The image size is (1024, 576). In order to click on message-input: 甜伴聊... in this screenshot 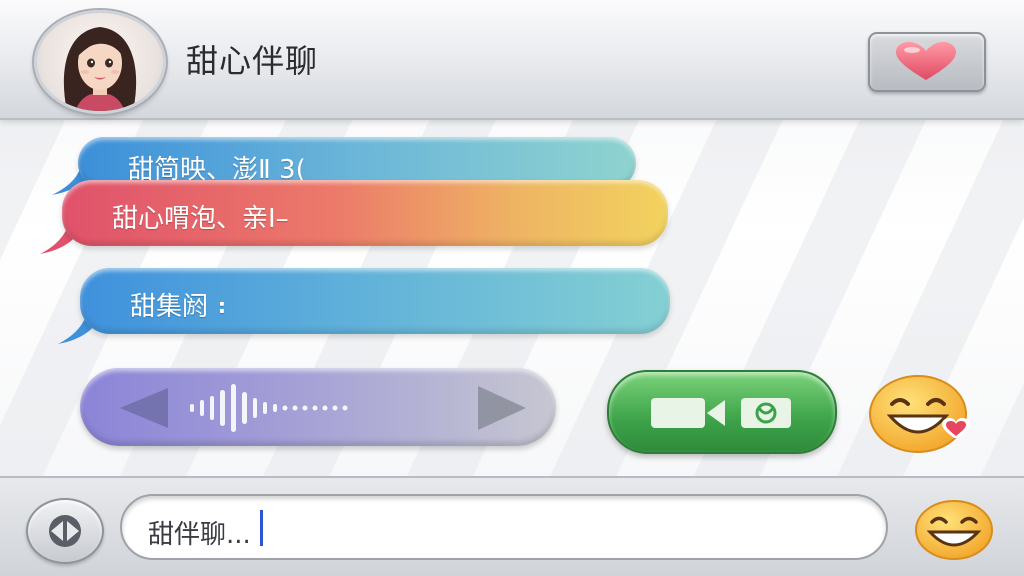, I will do `click(504, 527)`.